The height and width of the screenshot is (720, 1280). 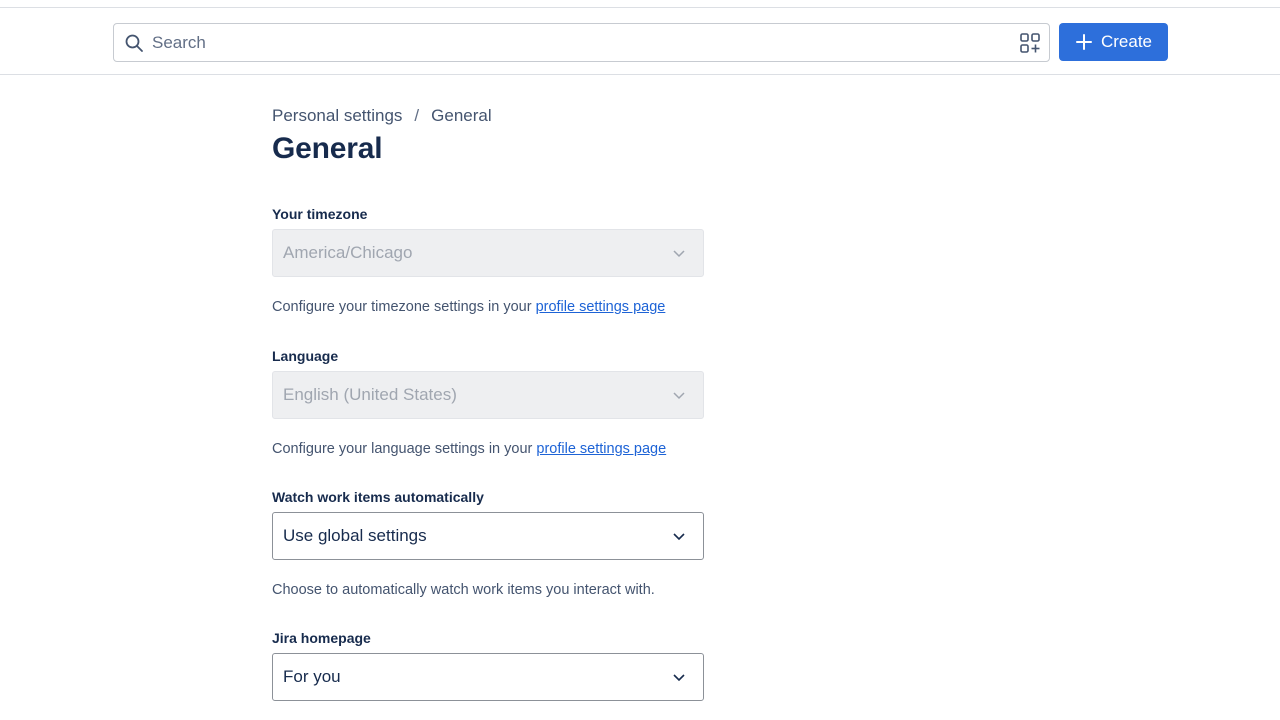 What do you see at coordinates (378, 497) in the screenshot?
I see `watch-label: Watch work items automatically` at bounding box center [378, 497].